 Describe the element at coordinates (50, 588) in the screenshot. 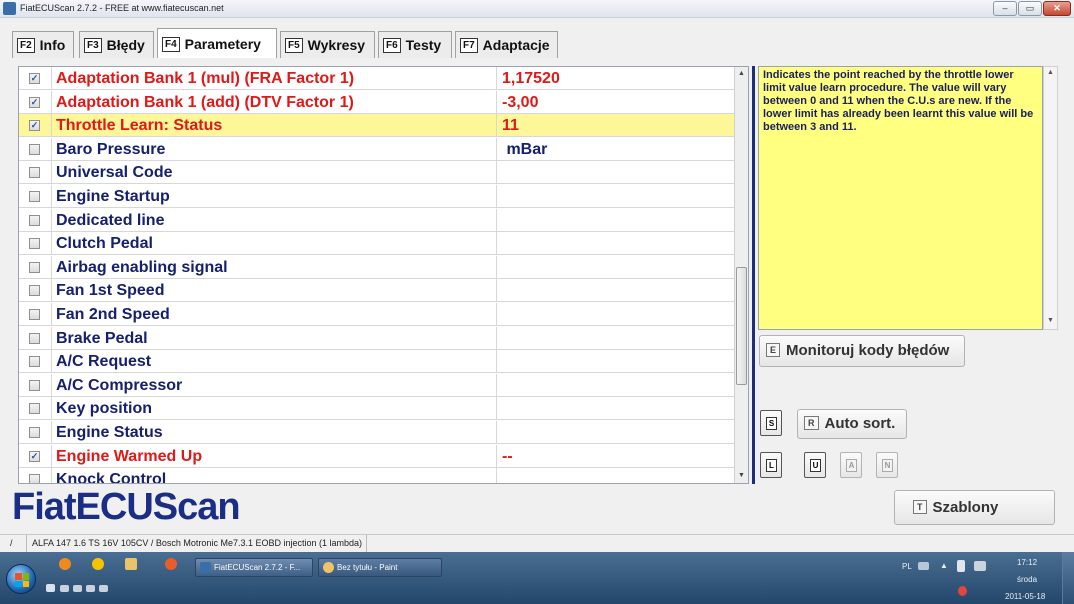

I see `quicklaunch-icon` at that location.